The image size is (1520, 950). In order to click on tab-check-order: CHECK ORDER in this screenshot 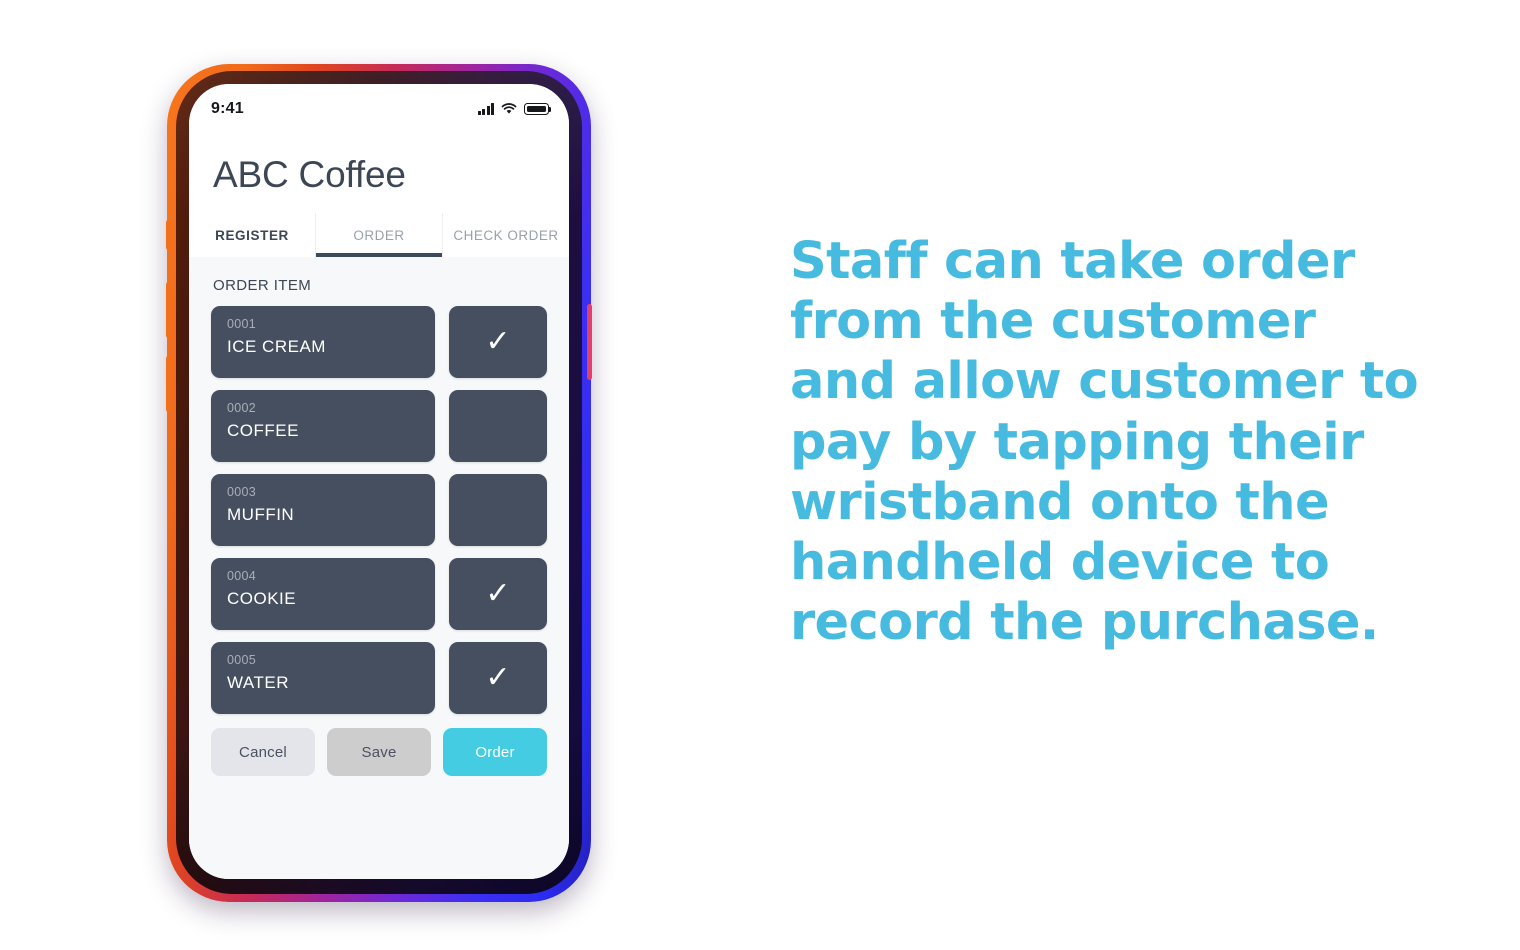, I will do `click(505, 235)`.